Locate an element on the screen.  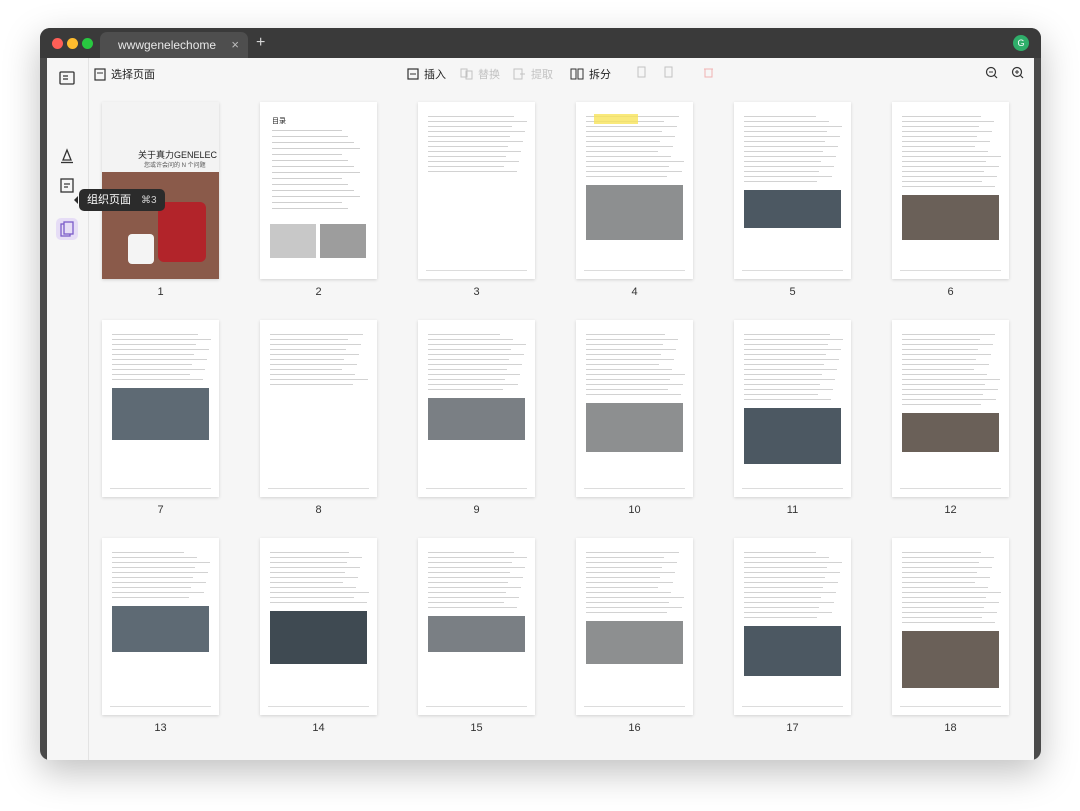
avatar: G is located at coordinates (1021, 43).